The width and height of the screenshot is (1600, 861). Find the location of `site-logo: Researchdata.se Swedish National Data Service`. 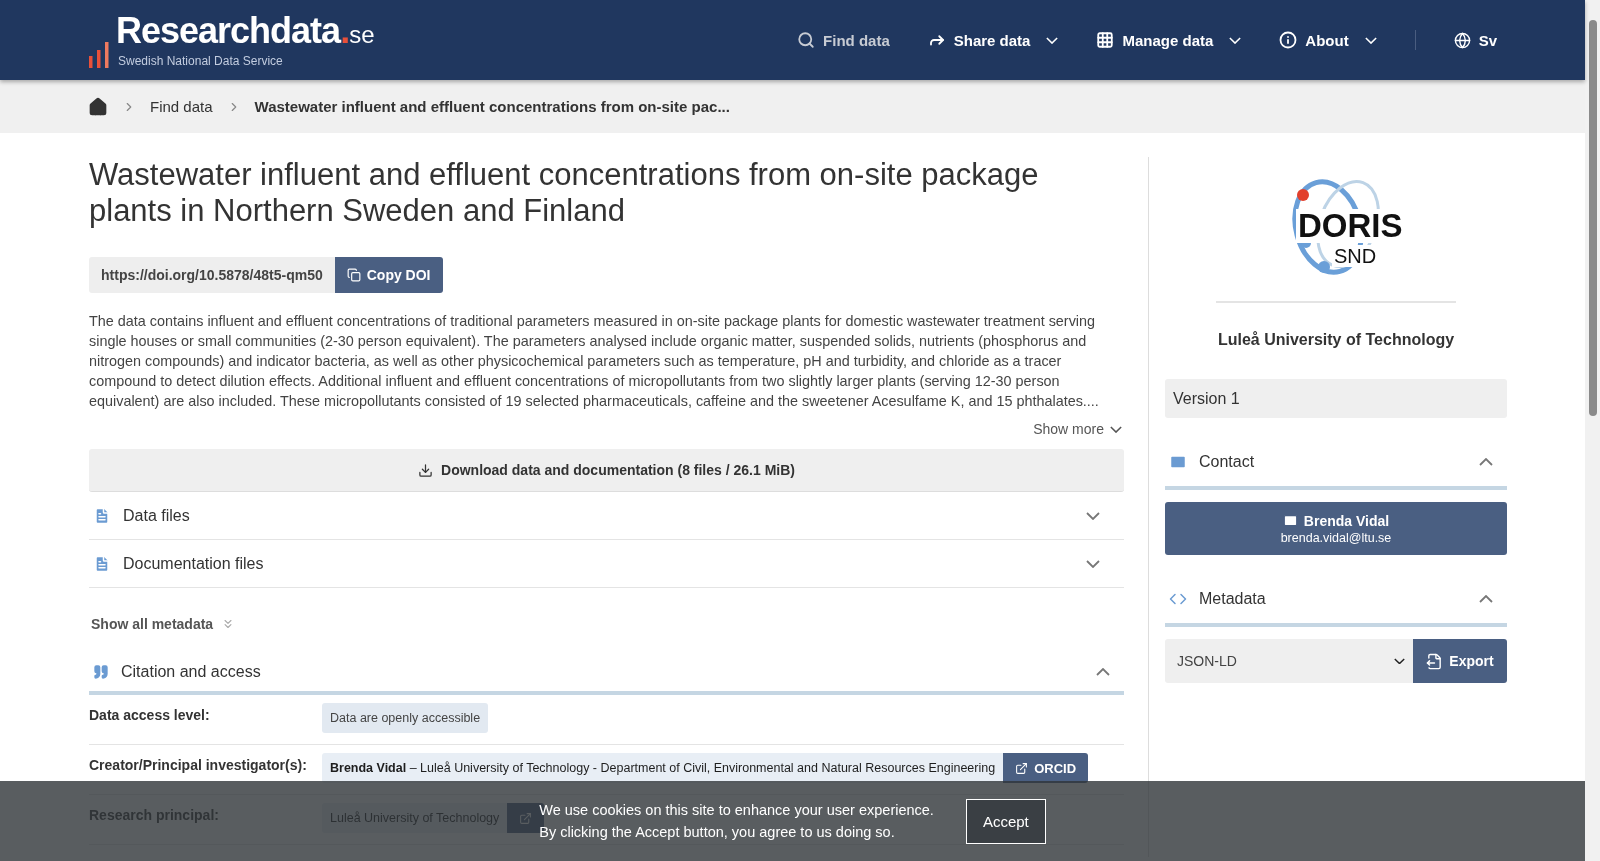

site-logo: Researchdata.se Swedish National Data Service is located at coordinates (231, 40).